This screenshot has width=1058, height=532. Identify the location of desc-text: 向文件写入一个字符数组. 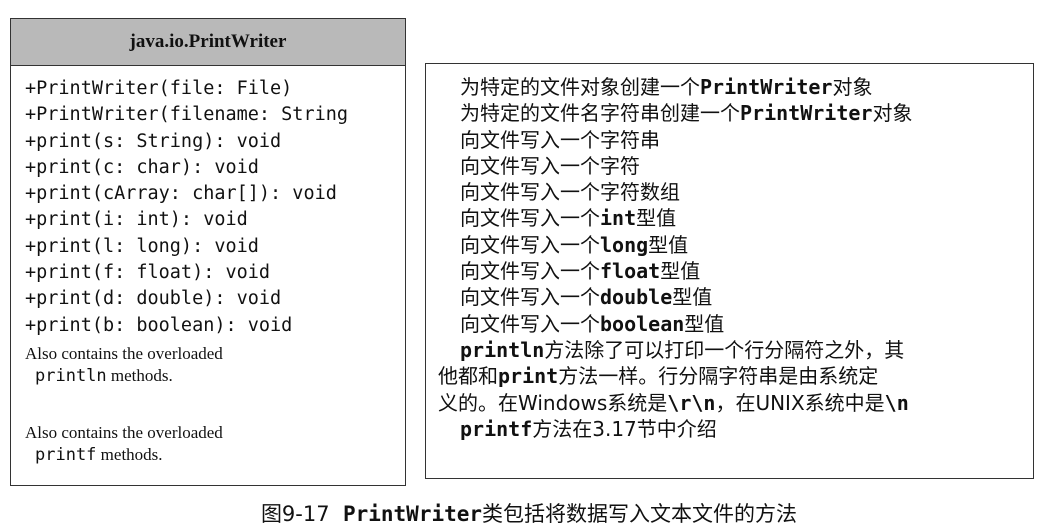
(570, 192).